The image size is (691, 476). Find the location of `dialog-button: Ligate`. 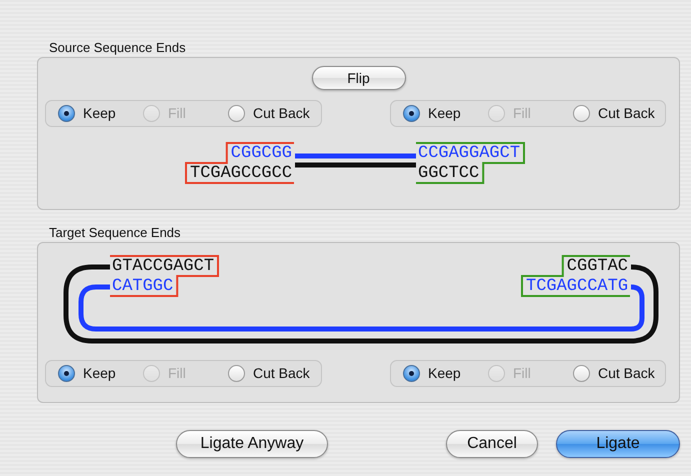

dialog-button: Ligate is located at coordinates (618, 444).